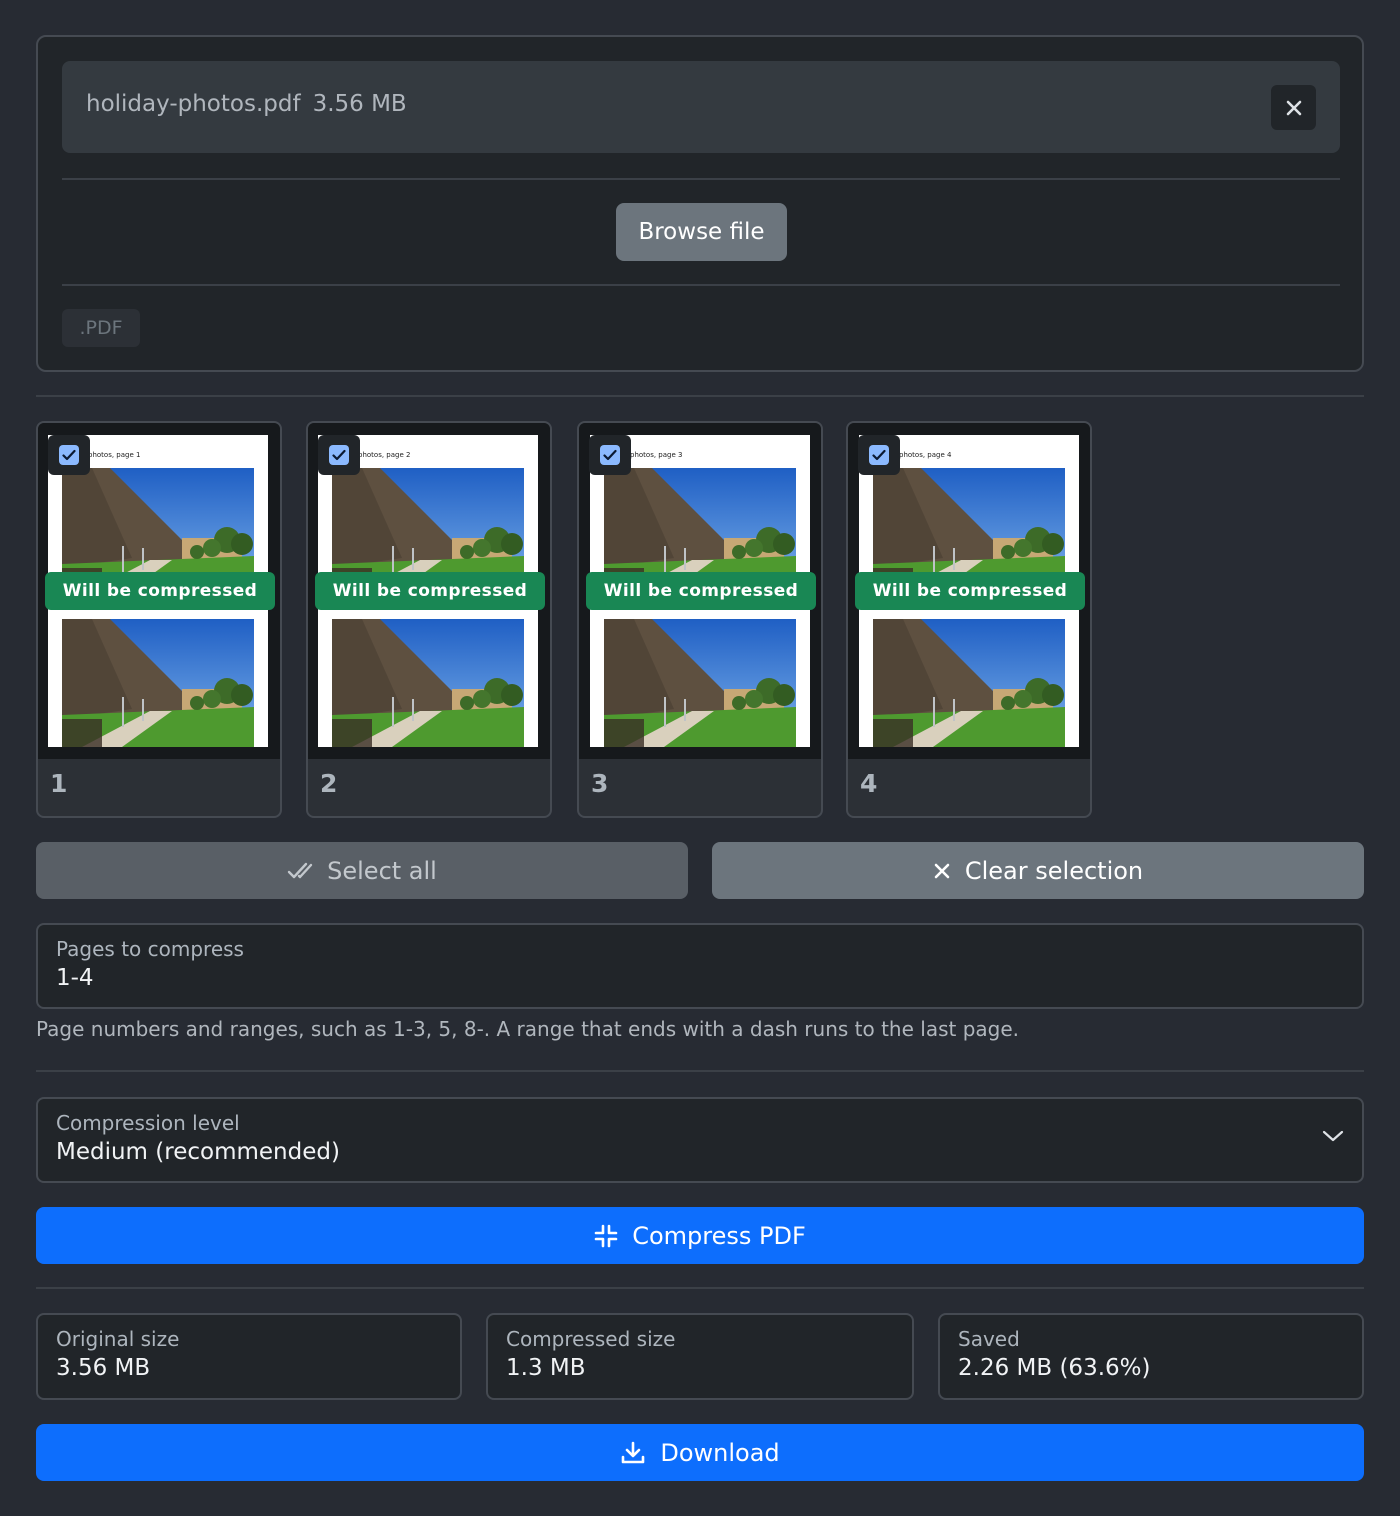 Image resolution: width=1400 pixels, height=1516 pixels. I want to click on select-all-button: Select all, so click(362, 870).